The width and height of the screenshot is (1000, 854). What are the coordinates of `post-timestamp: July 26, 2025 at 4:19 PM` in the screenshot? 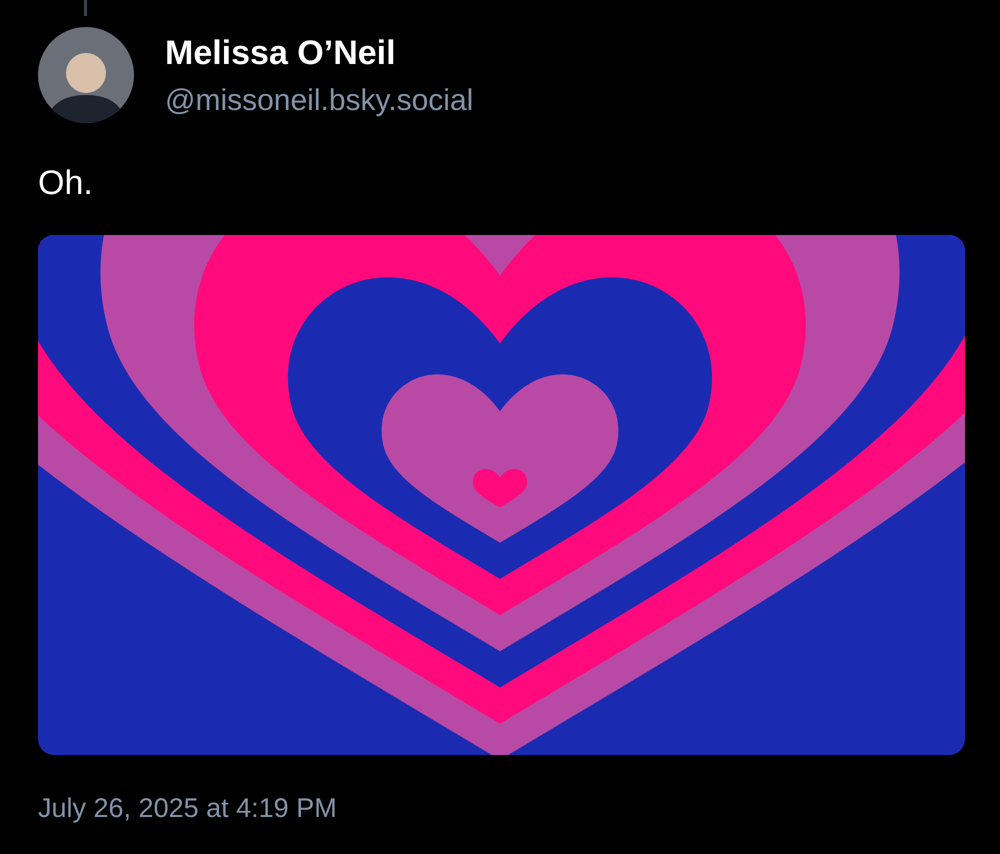 It's located at (188, 808).